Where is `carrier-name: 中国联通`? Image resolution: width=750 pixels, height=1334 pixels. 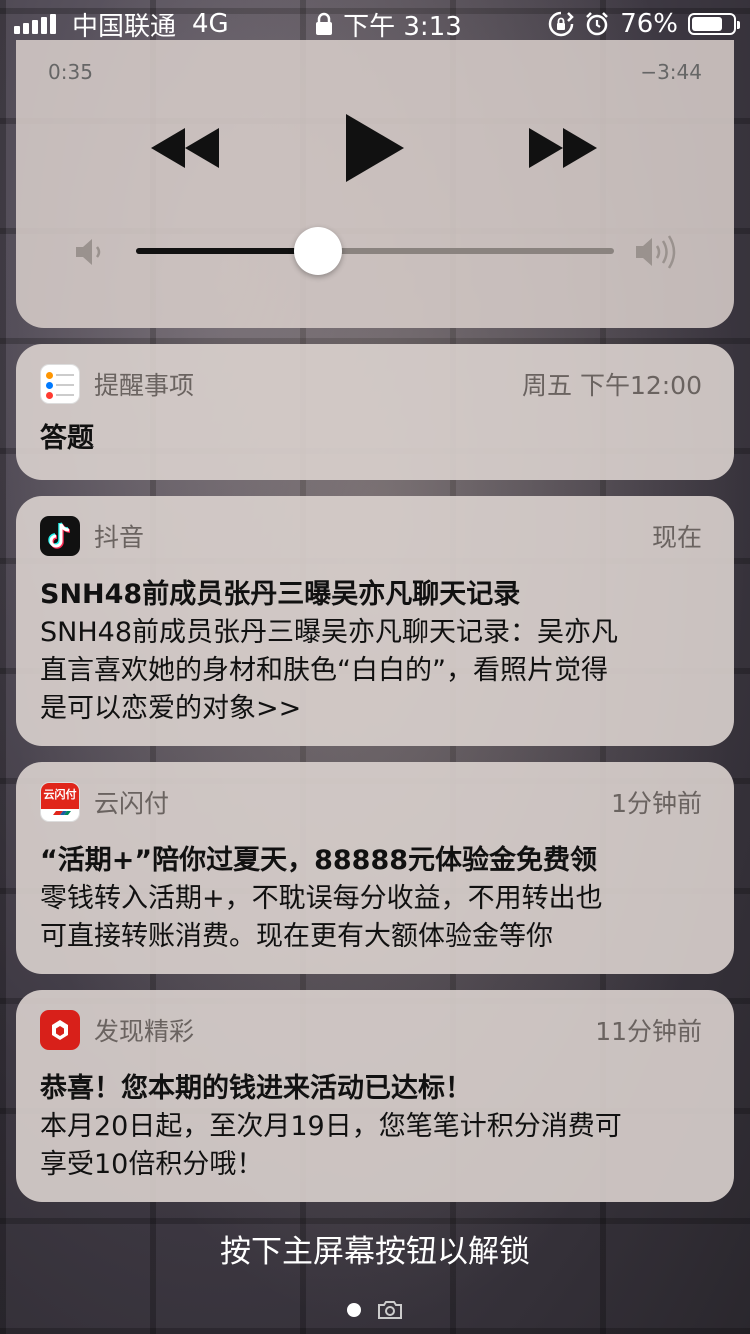
carrier-name: 中国联通 is located at coordinates (124, 26).